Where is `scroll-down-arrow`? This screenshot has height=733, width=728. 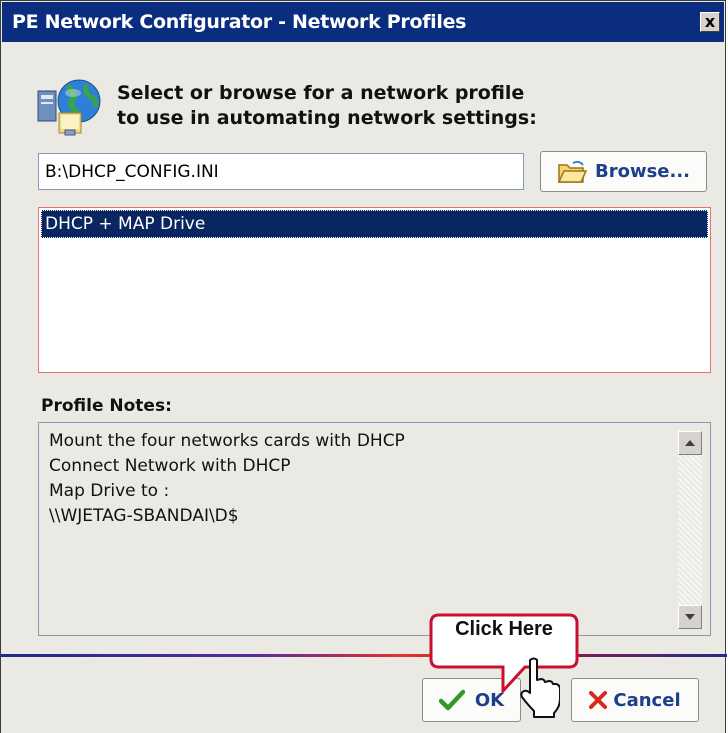
scroll-down-arrow is located at coordinates (690, 617).